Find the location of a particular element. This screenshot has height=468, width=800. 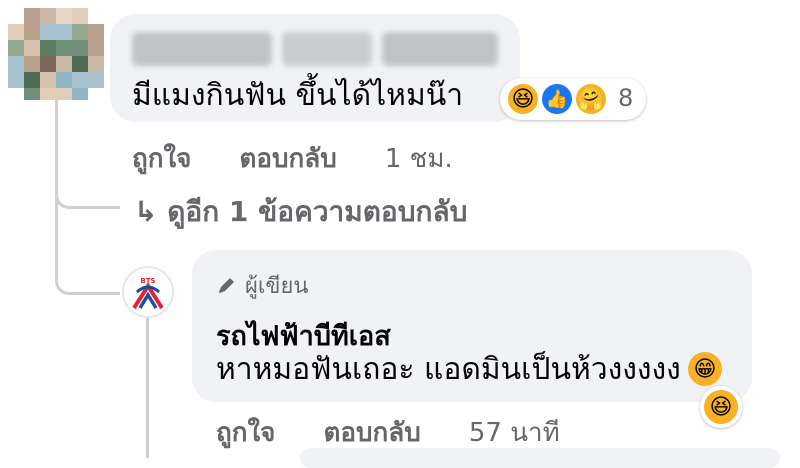

reply-actions: ถูกใจ ตอบกลับ 57 นาที is located at coordinates (388, 432).